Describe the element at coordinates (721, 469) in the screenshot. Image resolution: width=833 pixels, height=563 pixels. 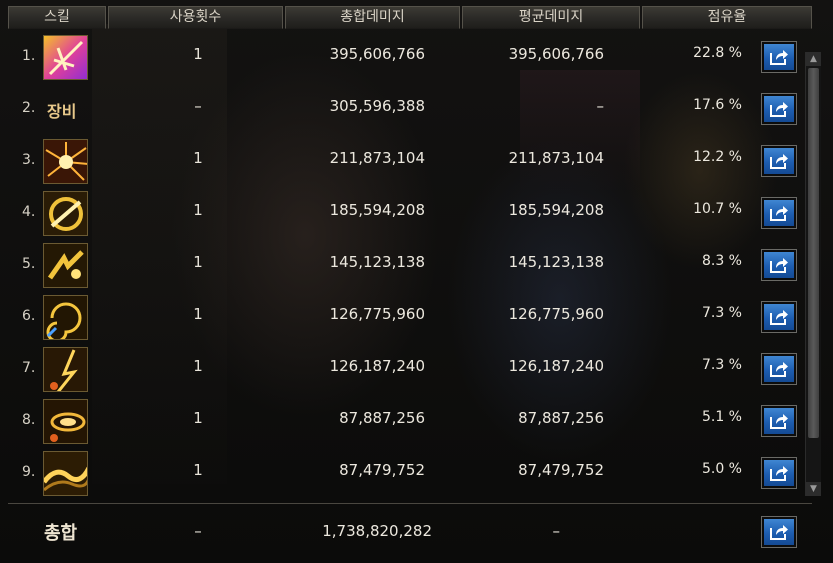
I see `share-percent: 5.0 %` at that location.